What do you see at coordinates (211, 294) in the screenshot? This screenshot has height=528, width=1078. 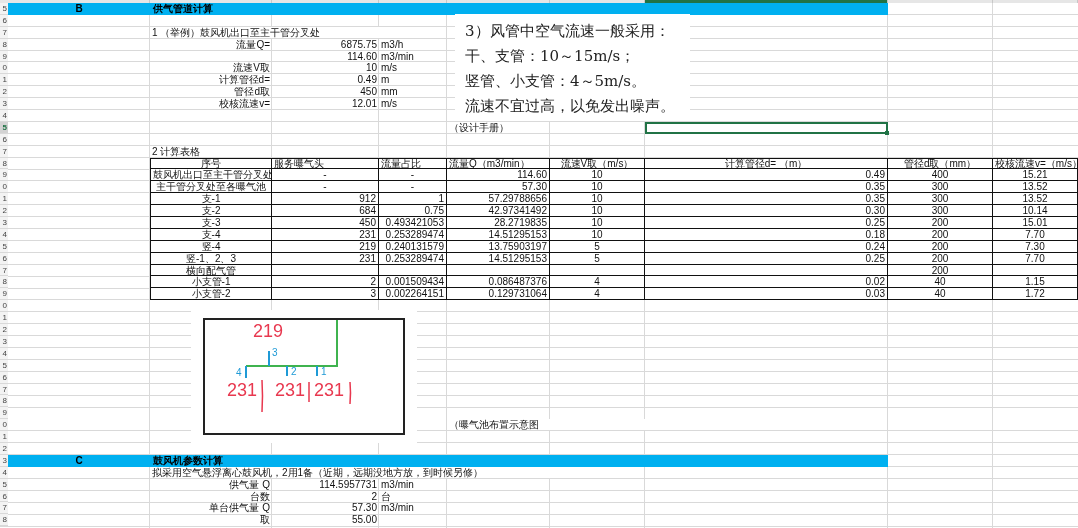 I see `table-cell: 小支管-2` at bounding box center [211, 294].